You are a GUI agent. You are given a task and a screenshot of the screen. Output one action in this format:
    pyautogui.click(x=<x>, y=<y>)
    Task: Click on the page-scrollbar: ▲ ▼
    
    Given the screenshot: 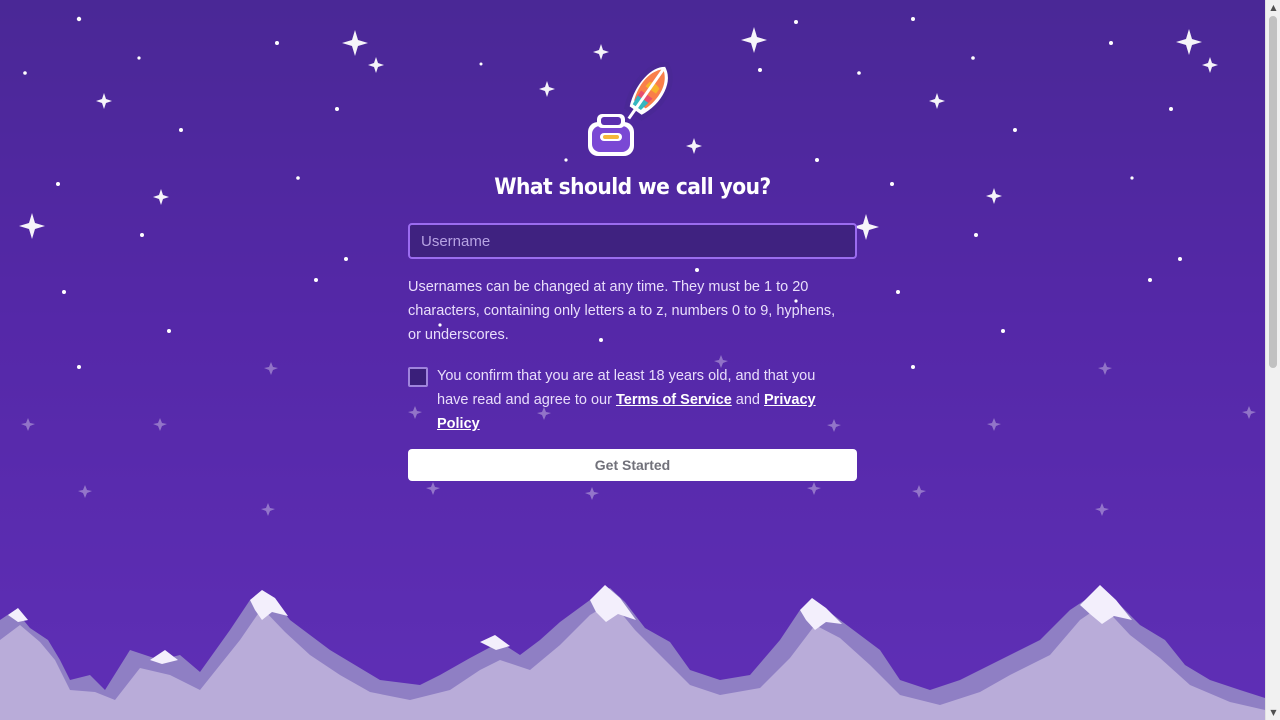 What is the action you would take?
    pyautogui.click(x=1272, y=360)
    